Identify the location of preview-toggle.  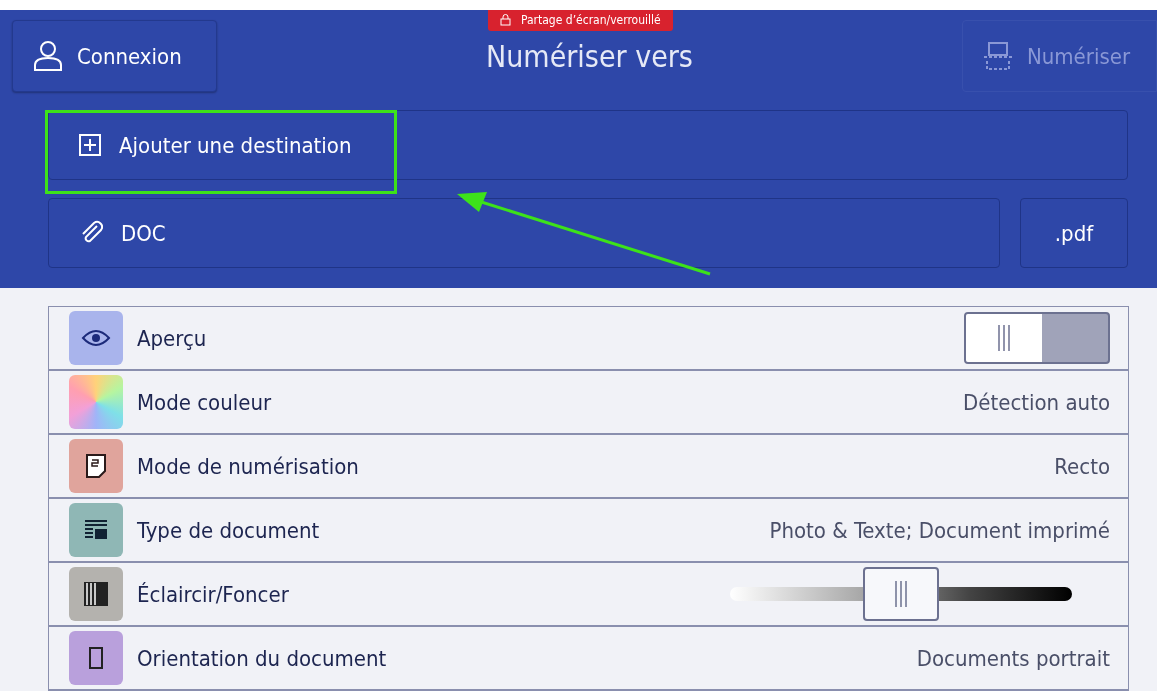
(1037, 338).